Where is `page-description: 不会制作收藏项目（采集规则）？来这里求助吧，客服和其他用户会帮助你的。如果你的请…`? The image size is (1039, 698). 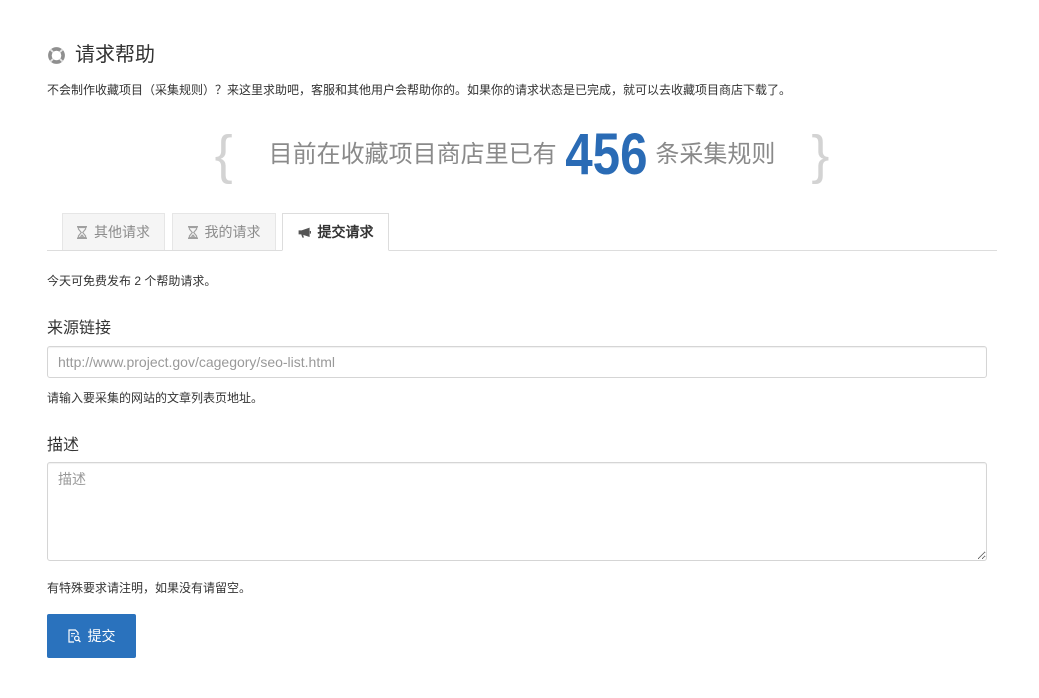 page-description: 不会制作收藏项目（采集规则）？来这里求助吧，客服和其他用户会帮助你的。如果你的请… is located at coordinates (419, 90).